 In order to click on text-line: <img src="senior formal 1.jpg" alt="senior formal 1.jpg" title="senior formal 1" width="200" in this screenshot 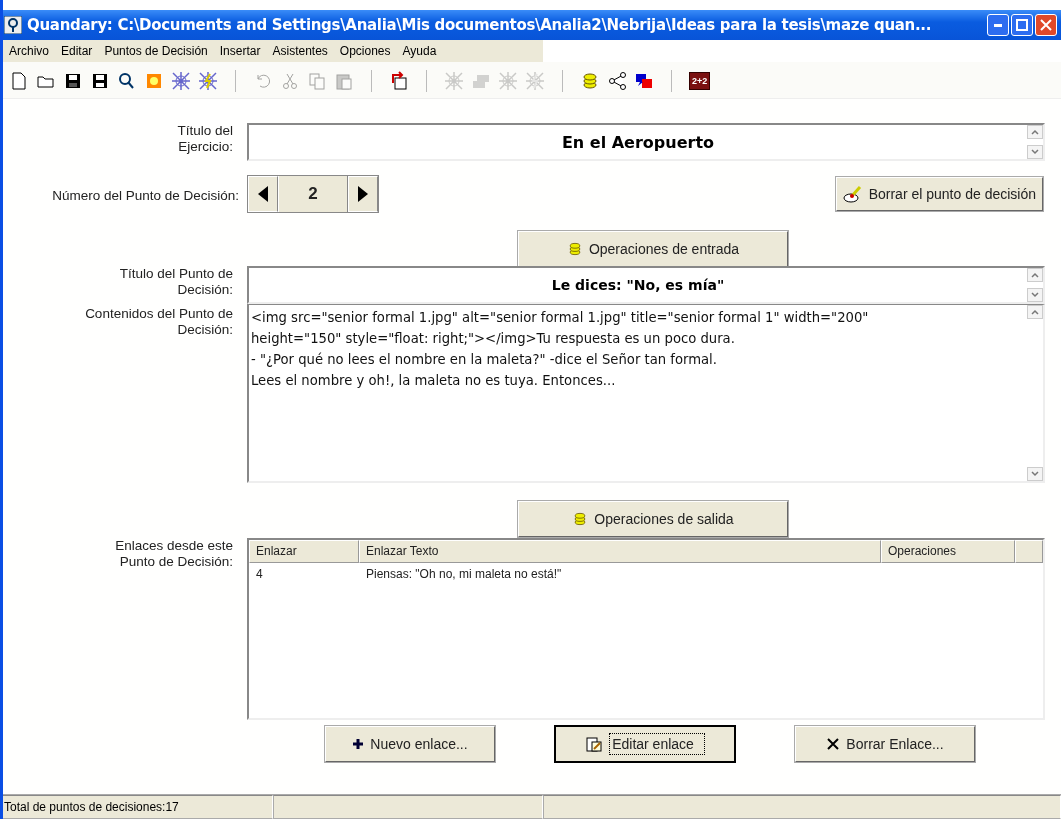, I will do `click(560, 318)`.